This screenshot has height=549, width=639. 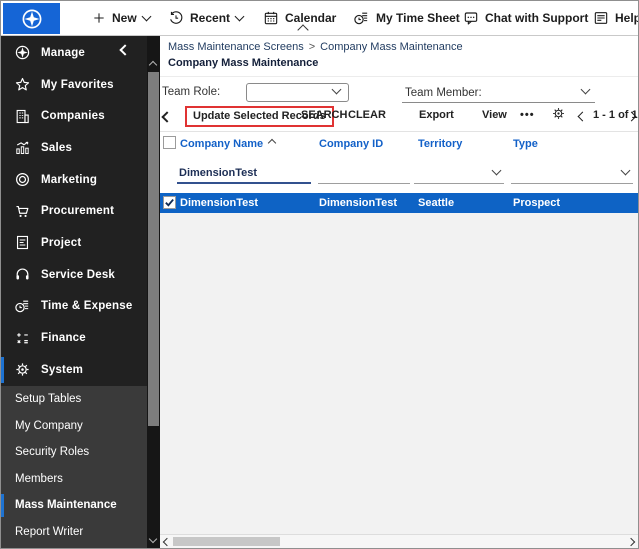 What do you see at coordinates (169, 142) in the screenshot?
I see `select-all-checkbox` at bounding box center [169, 142].